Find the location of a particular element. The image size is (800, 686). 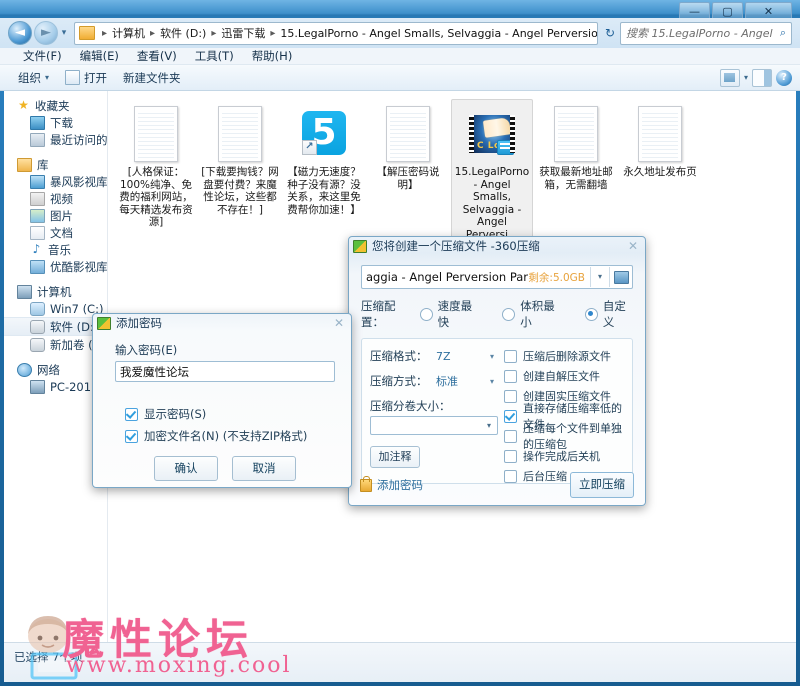

open-button: 打开 is located at coordinates (86, 78).